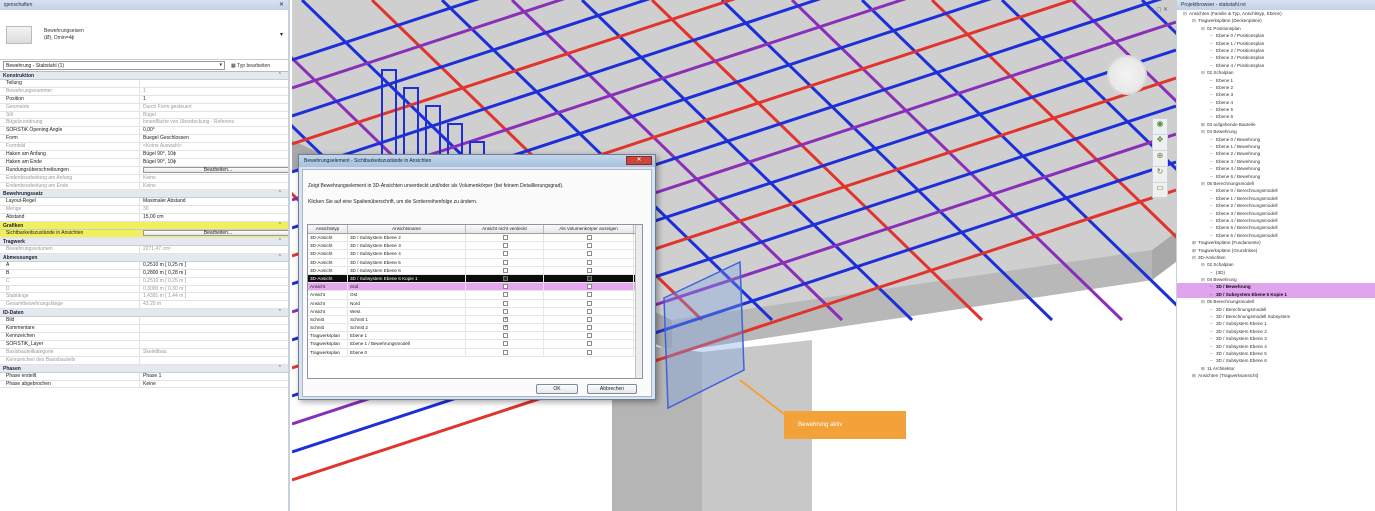 This screenshot has height=511, width=1375. Describe the element at coordinates (1276, 94) in the screenshot. I see `tree-node: – Ebene 3` at that location.